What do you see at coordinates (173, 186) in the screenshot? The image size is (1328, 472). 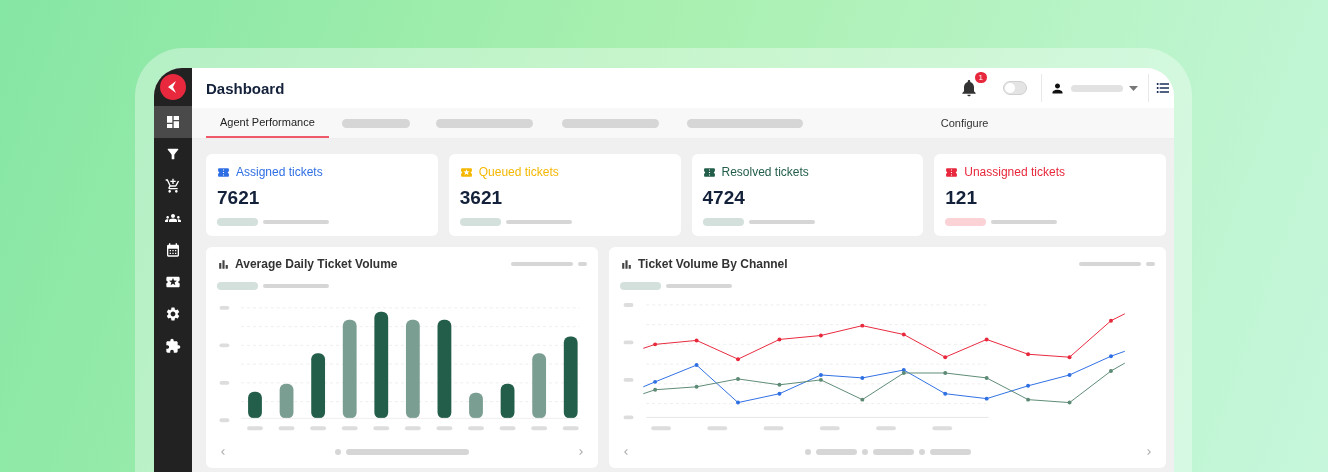 I see `cart-icon` at bounding box center [173, 186].